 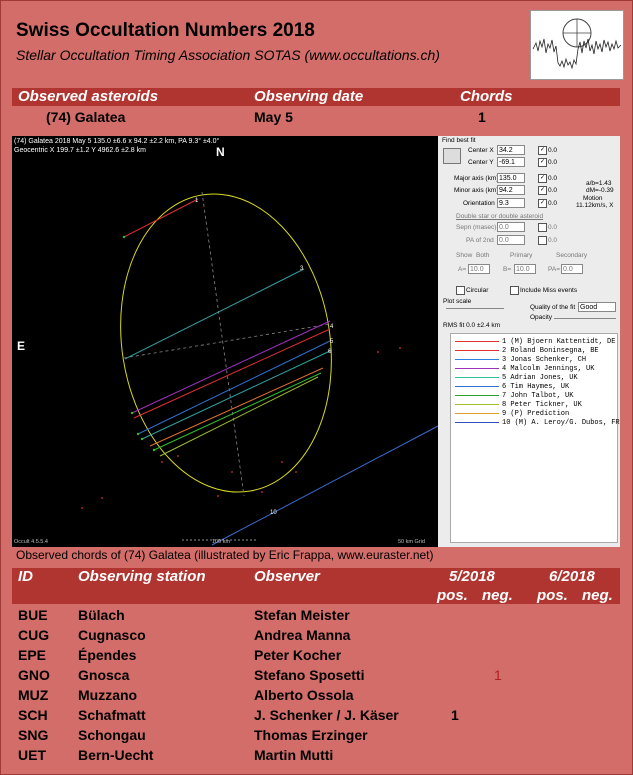 I want to click on station-id: CUG, so click(x=34, y=635).